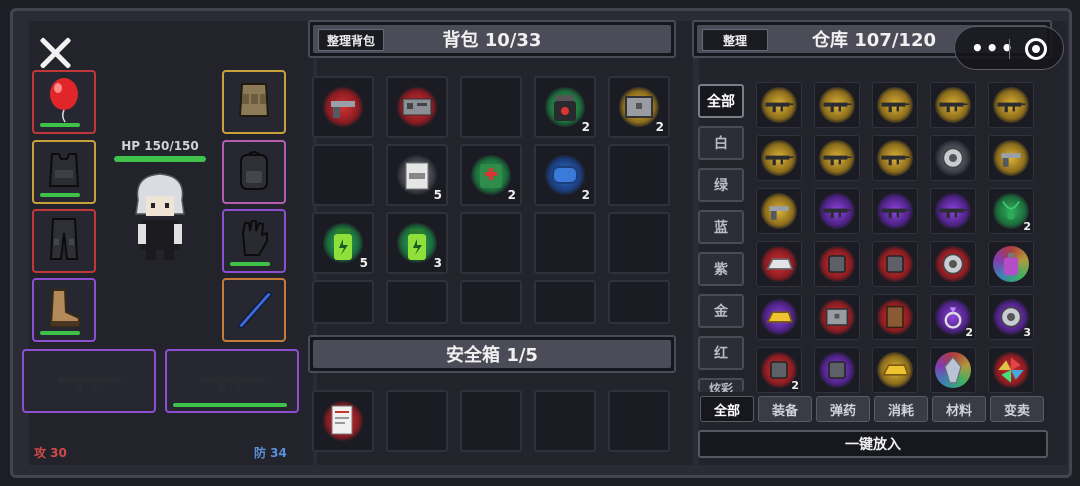 The height and width of the screenshot is (486, 1080). I want to click on category-tab: 装备, so click(785, 409).